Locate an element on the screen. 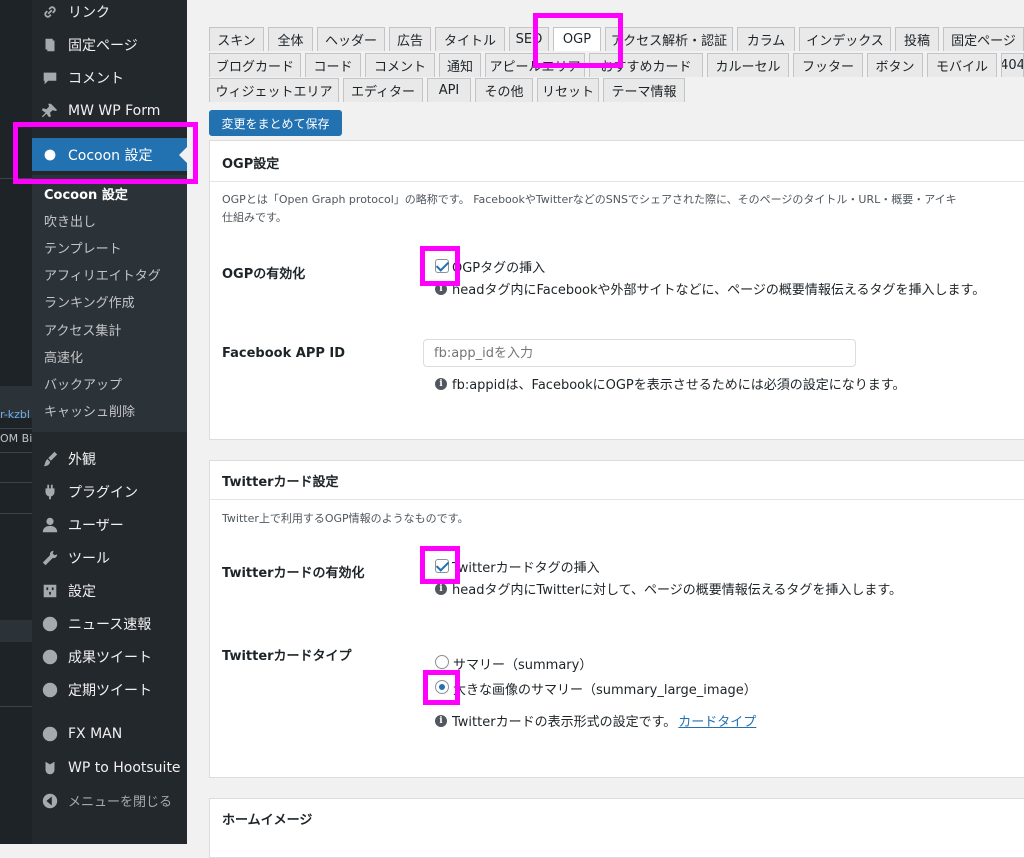  brush-icon is located at coordinates (50, 459).